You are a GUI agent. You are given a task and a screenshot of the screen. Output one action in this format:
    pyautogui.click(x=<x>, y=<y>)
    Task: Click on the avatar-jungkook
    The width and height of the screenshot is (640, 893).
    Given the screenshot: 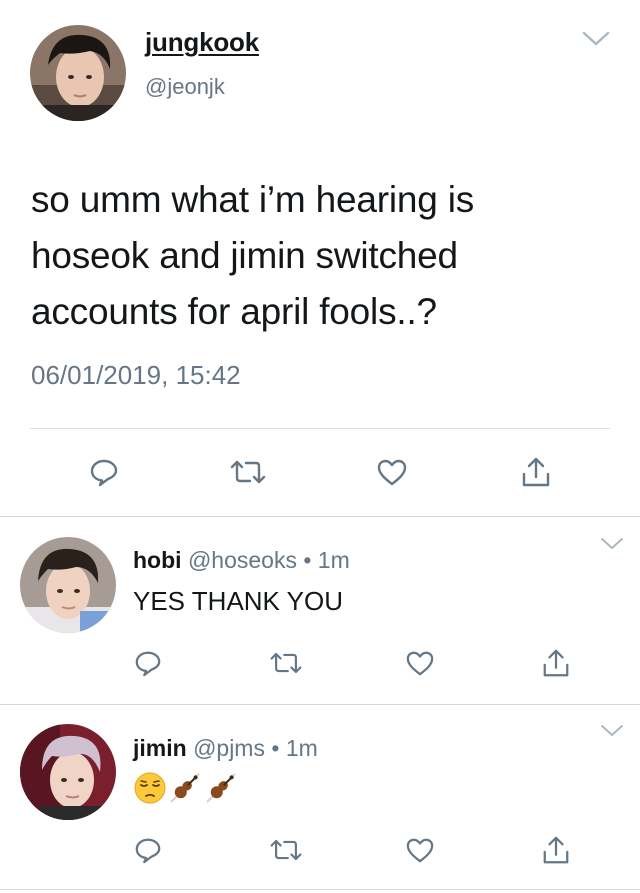 What is the action you would take?
    pyautogui.click(x=78, y=73)
    